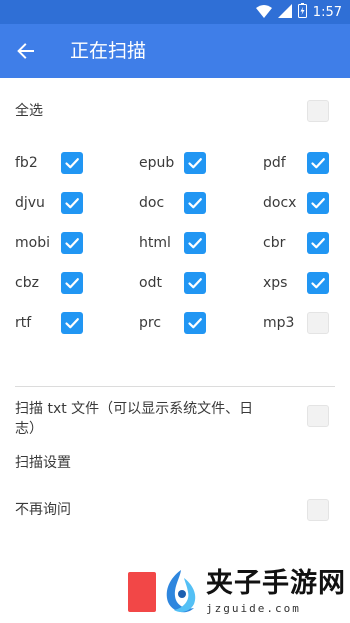  I want to click on format-label-mp3: mp3, so click(279, 323).